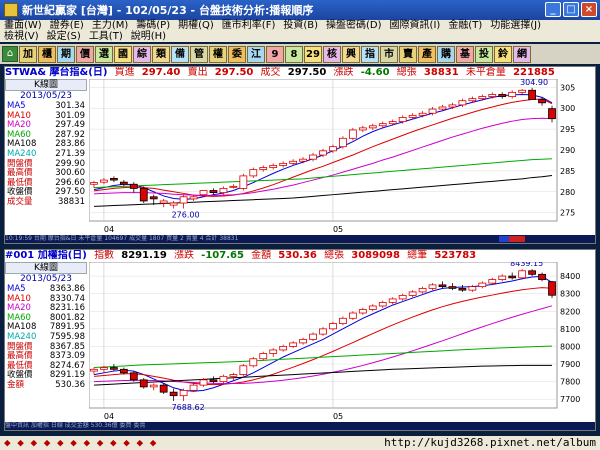 The width and height of the screenshot is (600, 450). I want to click on toolbar-button-20: 賣, so click(408, 54).